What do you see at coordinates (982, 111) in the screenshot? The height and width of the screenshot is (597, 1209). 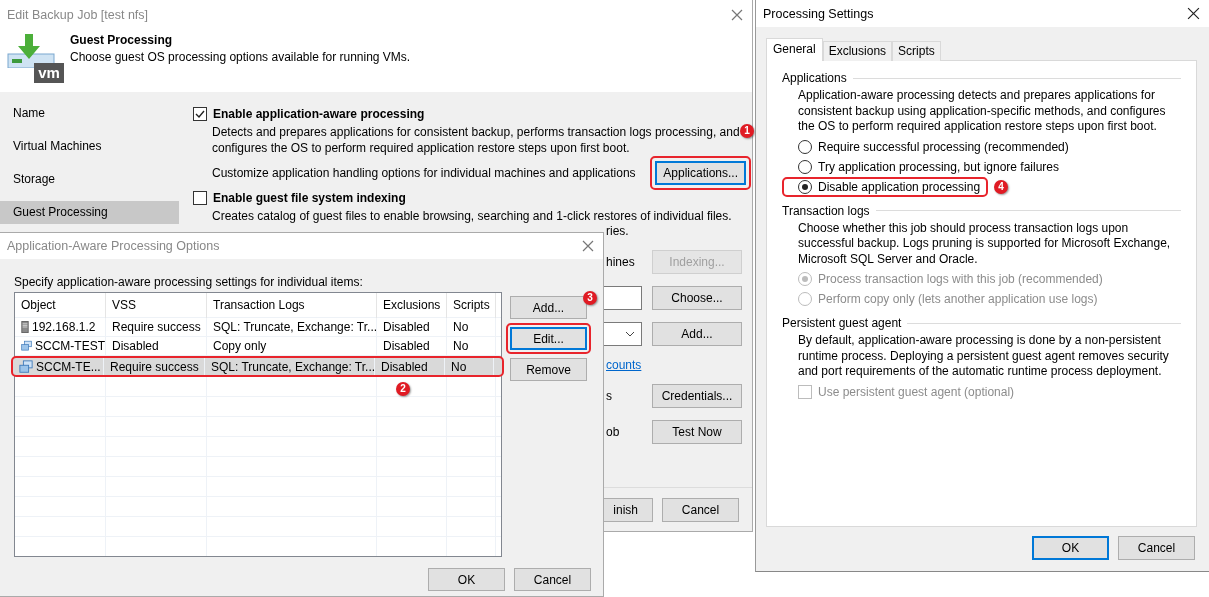 I see `description-text: Application-aware processing detects and prepares applications for consistent backup using application-specific methods, and configures the OS to perform required application restore steps upon first boot.` at bounding box center [982, 111].